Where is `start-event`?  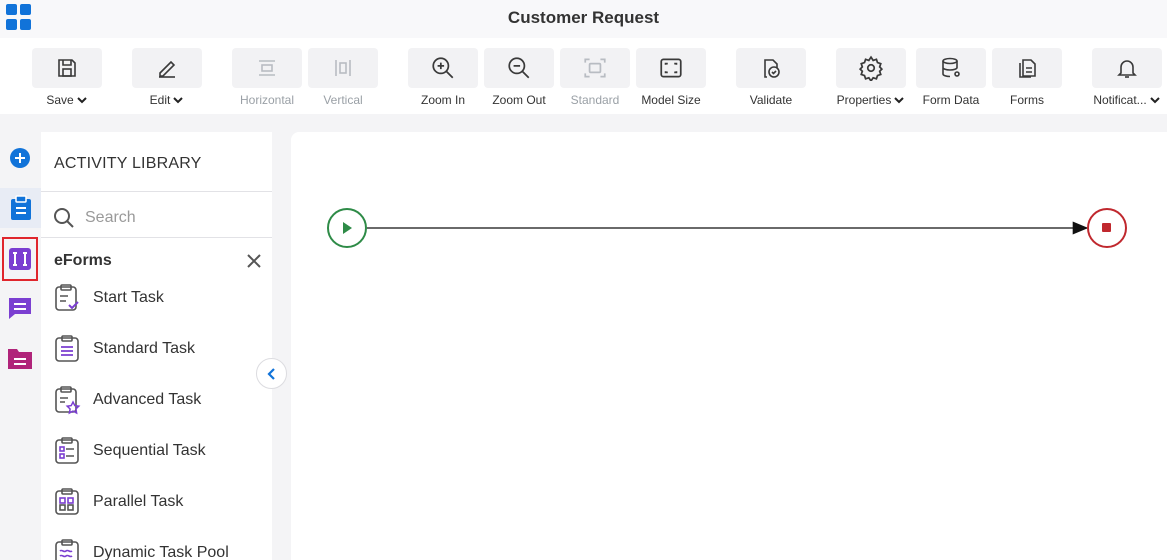
start-event is located at coordinates (347, 228).